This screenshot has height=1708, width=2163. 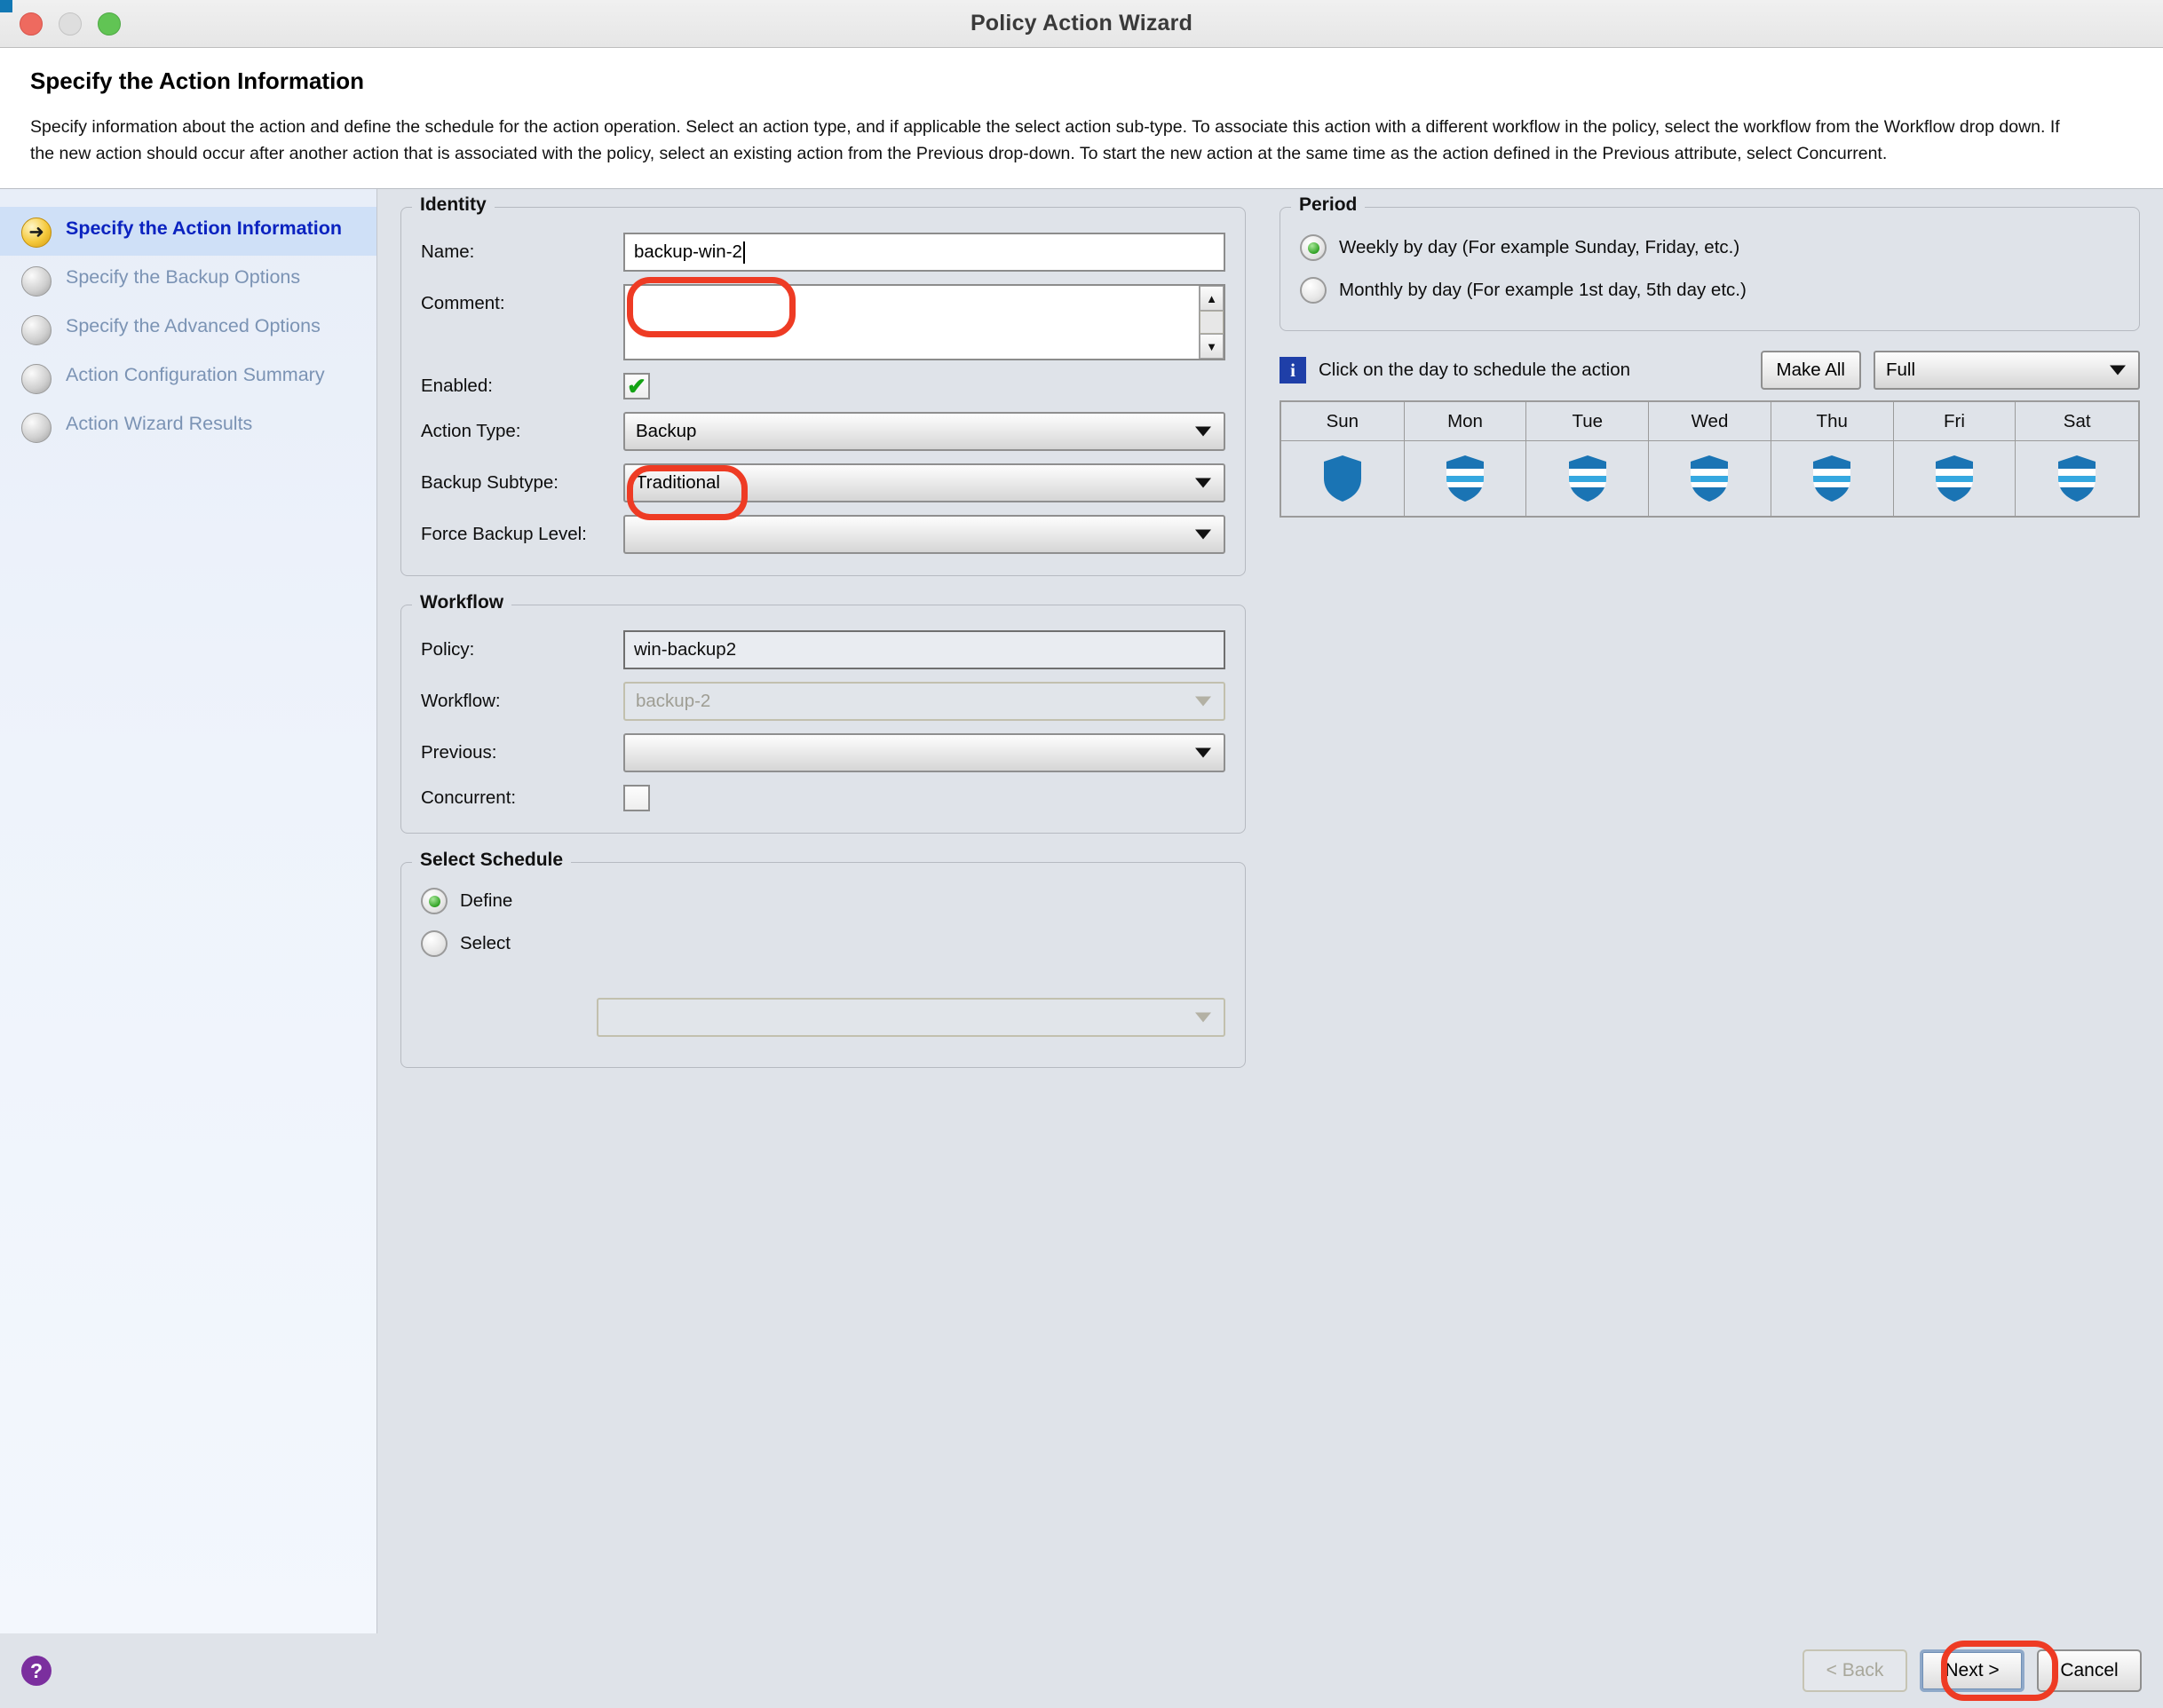 What do you see at coordinates (1212, 299) in the screenshot?
I see `scroll-up-icon: ▲` at bounding box center [1212, 299].